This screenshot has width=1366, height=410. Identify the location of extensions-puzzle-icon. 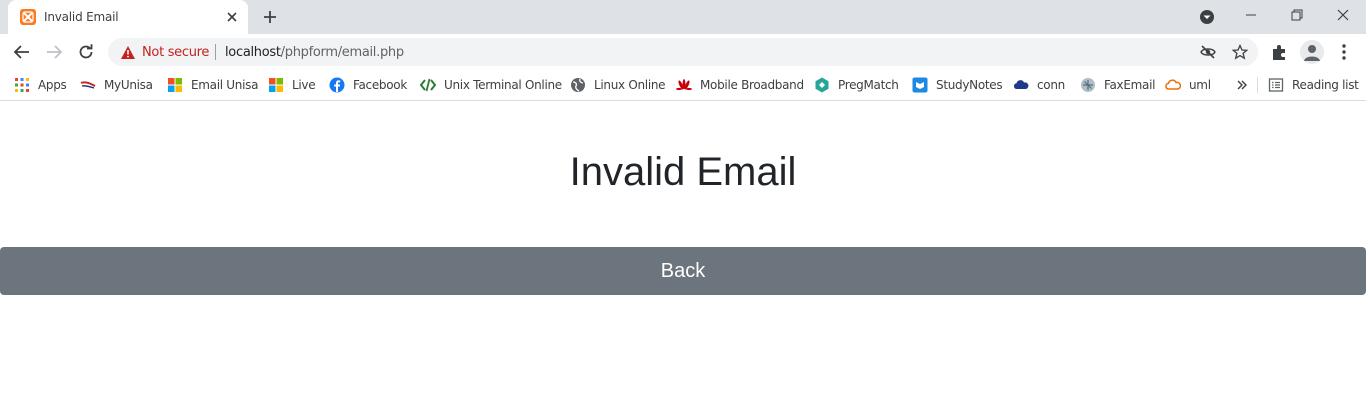
(1280, 52).